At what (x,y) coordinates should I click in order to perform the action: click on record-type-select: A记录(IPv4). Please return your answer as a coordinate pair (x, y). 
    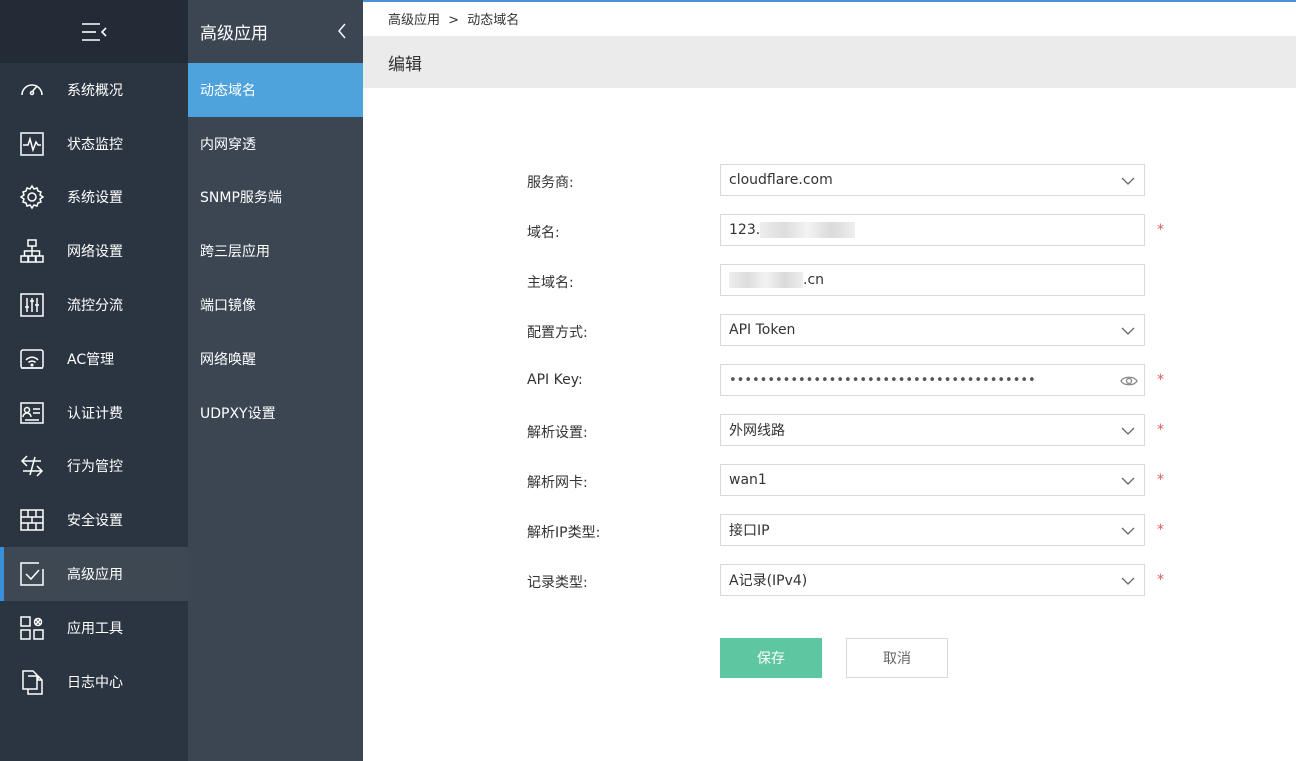
    Looking at the image, I should click on (932, 580).